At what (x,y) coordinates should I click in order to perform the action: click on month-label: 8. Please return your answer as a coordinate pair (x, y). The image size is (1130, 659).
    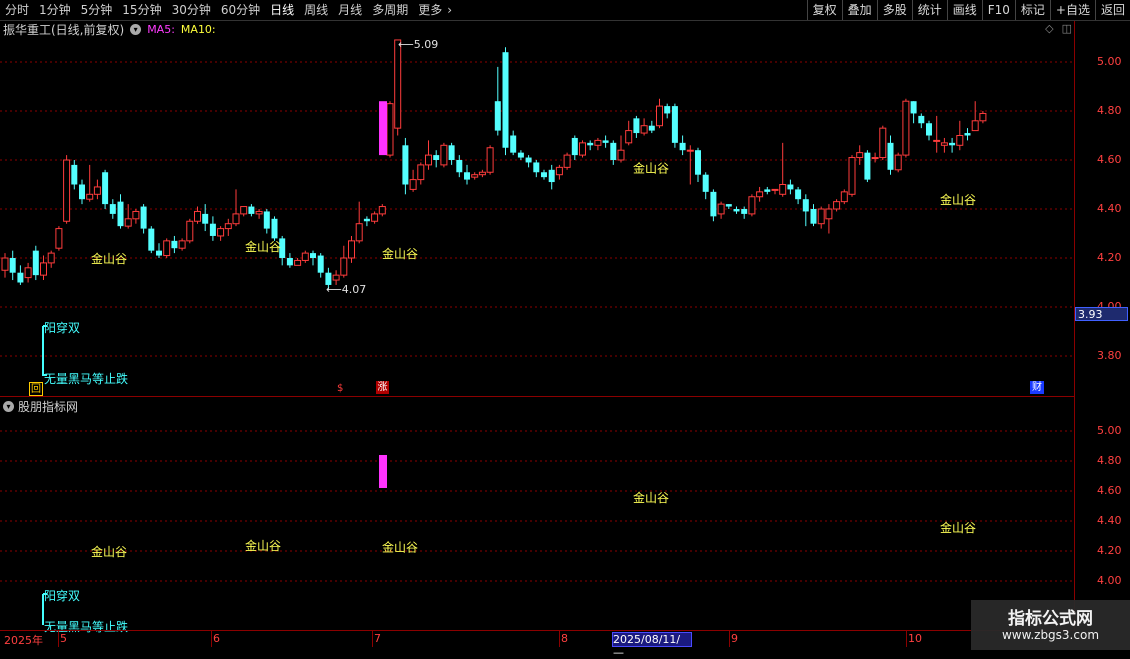
    Looking at the image, I should click on (564, 638).